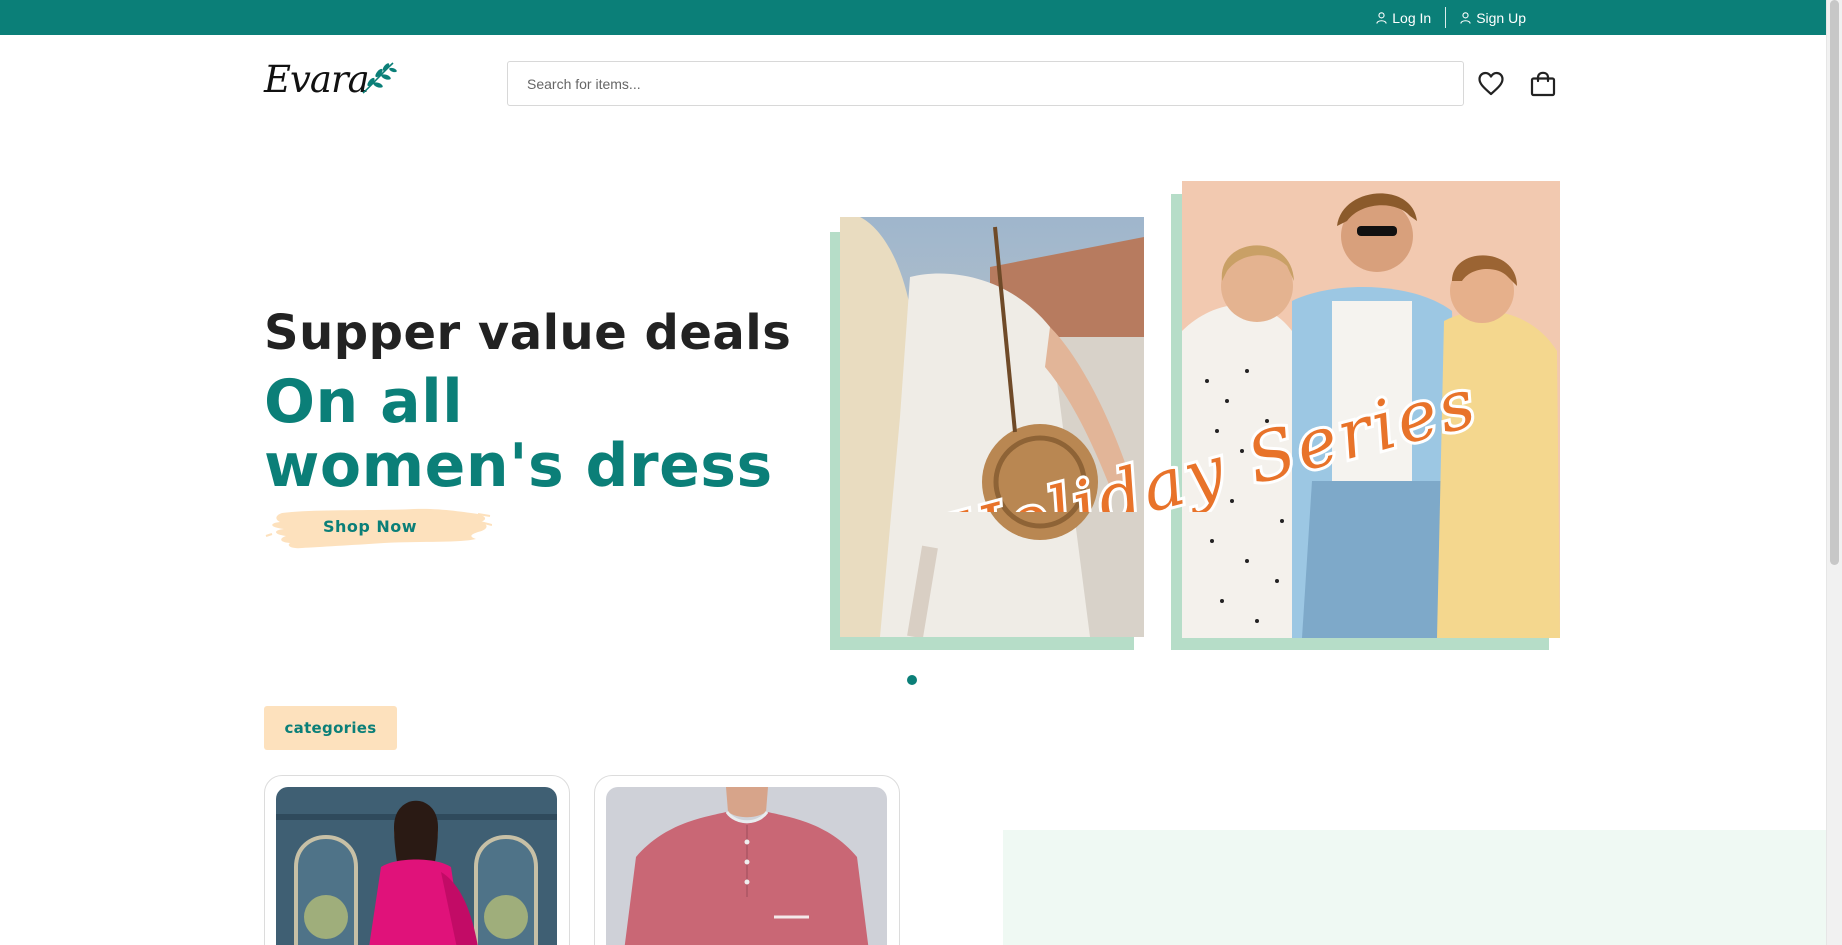  What do you see at coordinates (1371, 409) in the screenshot?
I see `hero-photo-group-friends` at bounding box center [1371, 409].